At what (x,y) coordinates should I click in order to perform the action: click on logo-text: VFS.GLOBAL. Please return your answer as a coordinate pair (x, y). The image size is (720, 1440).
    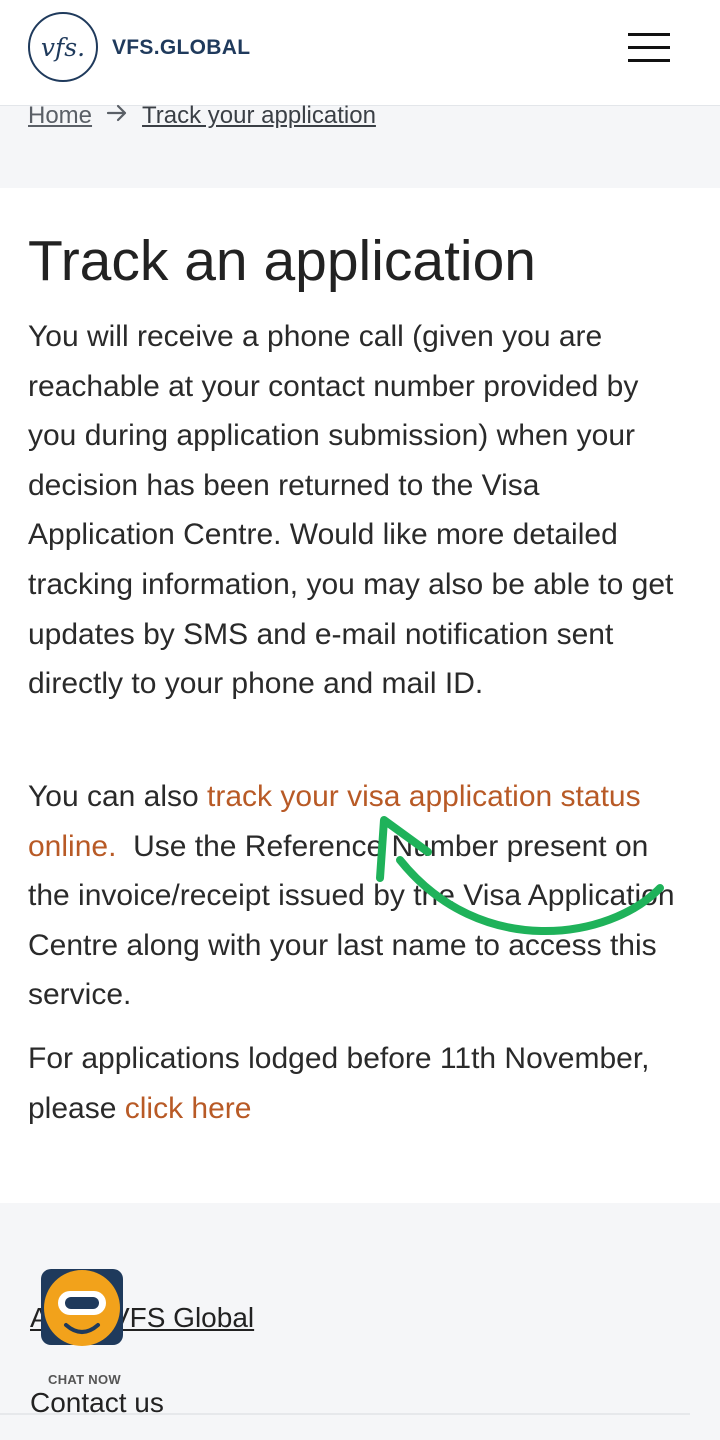
    Looking at the image, I should click on (181, 48).